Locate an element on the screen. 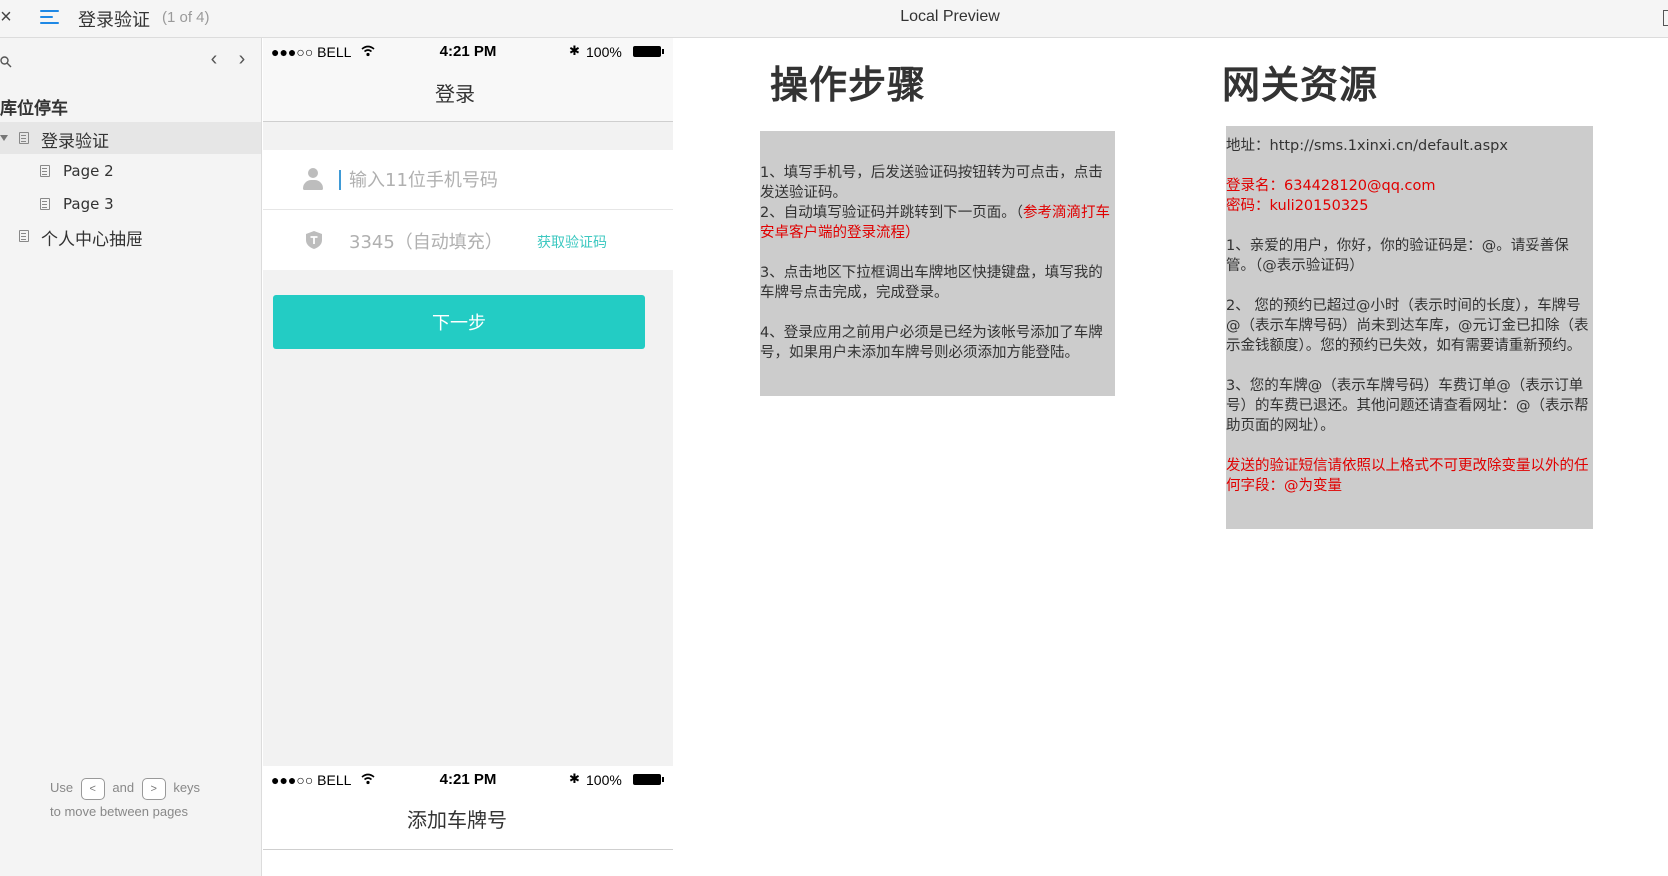 The image size is (1668, 876). nav-bar: 添加车牌号 is located at coordinates (468, 822).